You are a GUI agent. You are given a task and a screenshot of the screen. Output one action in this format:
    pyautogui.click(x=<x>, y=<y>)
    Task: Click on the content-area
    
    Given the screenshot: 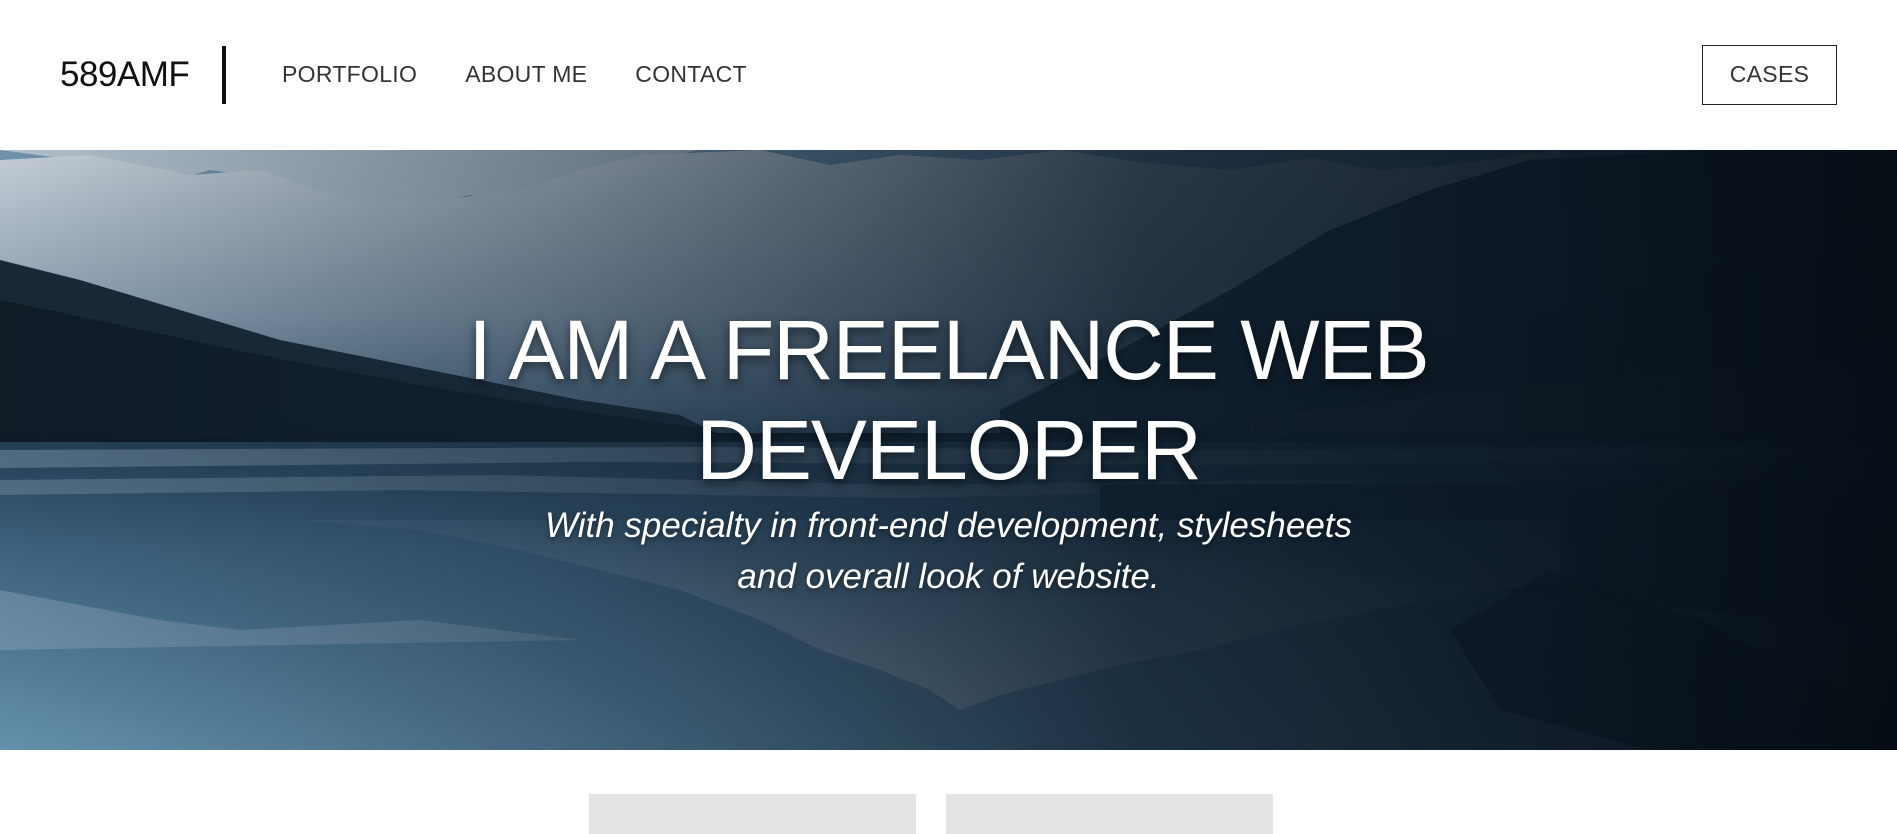 What is the action you would take?
    pyautogui.click(x=948, y=792)
    